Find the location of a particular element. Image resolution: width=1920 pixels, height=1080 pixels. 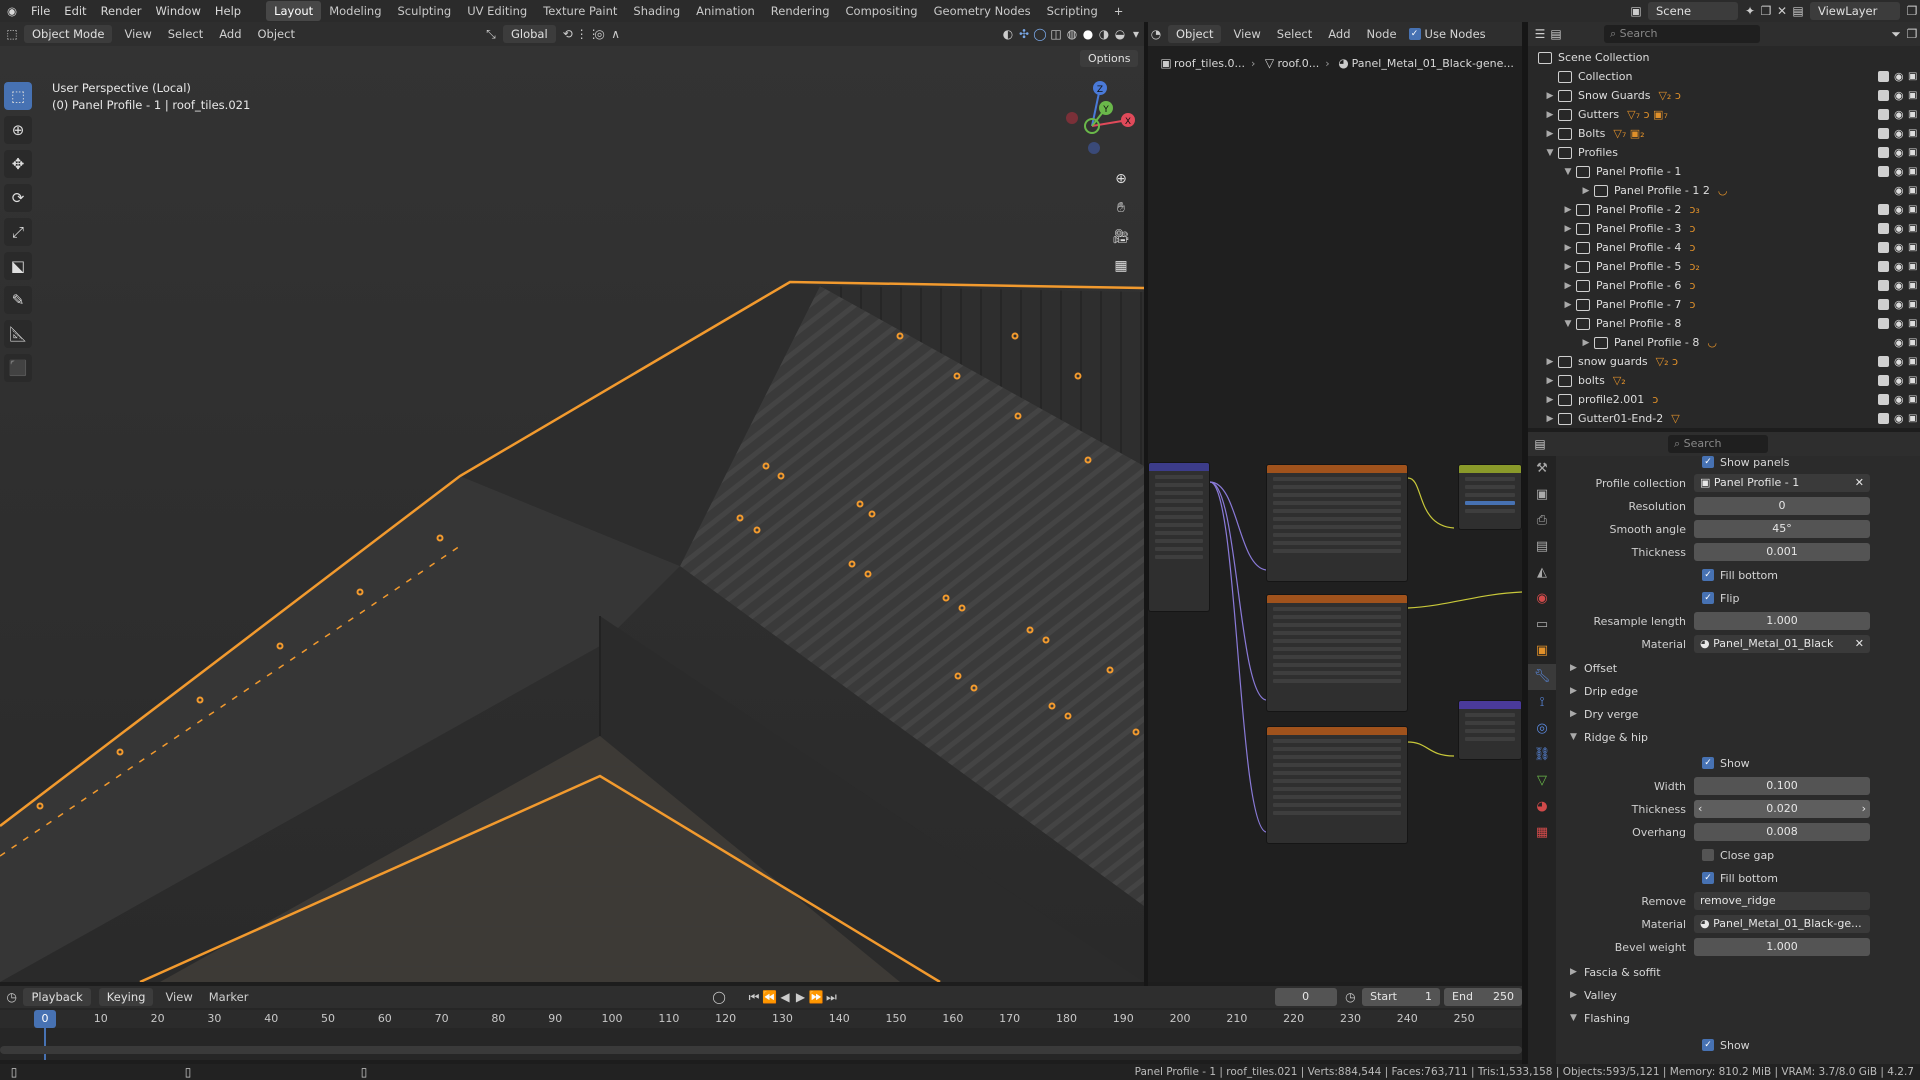

section-drip-edge: ▶ Drip edge is located at coordinates (1604, 691).